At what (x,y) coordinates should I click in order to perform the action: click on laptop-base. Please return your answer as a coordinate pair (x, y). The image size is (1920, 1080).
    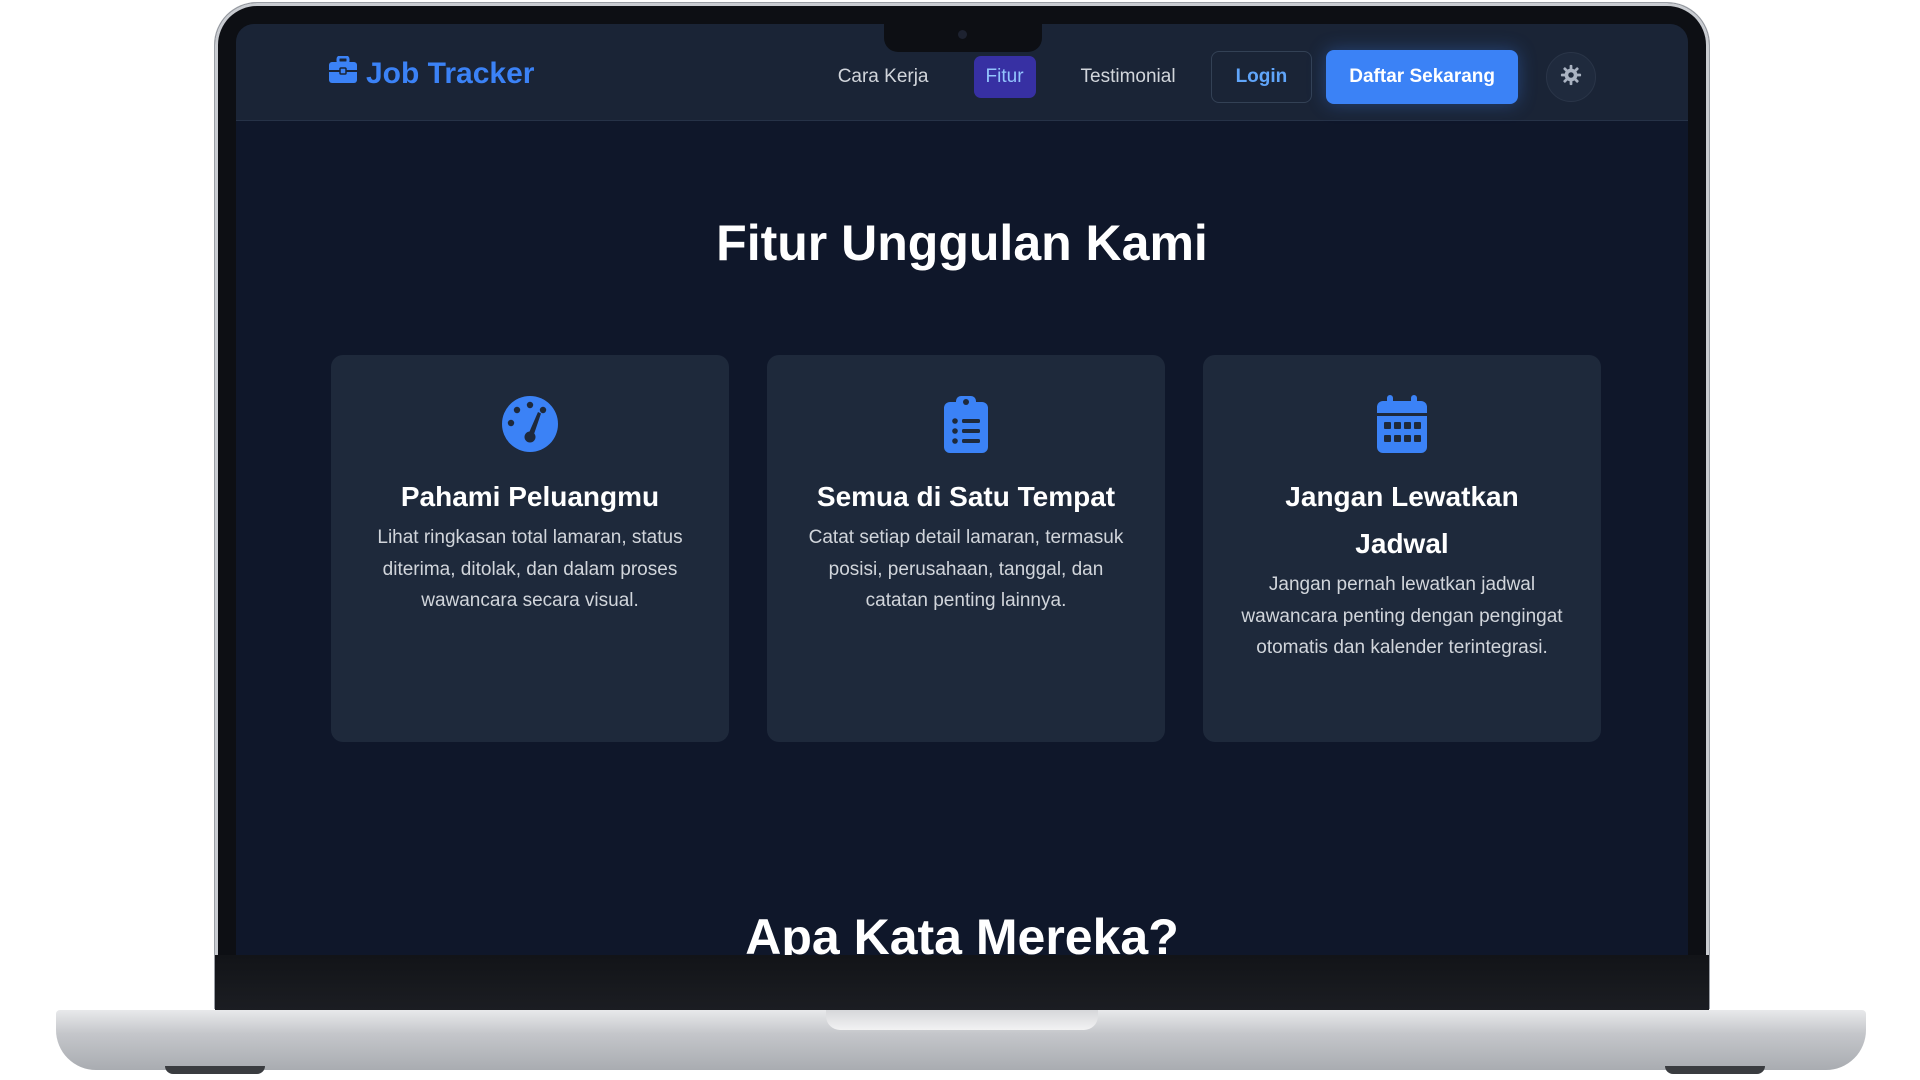
    Looking at the image, I should click on (961, 1040).